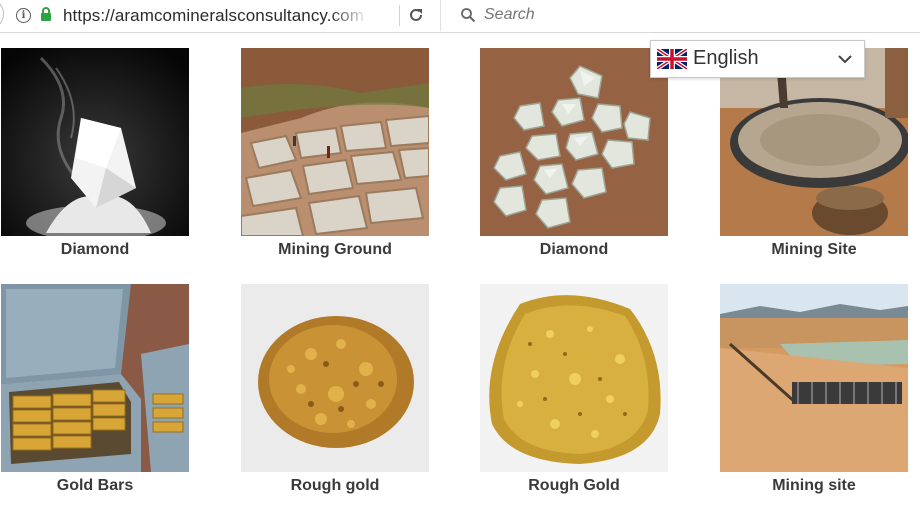 Image resolution: width=920 pixels, height=516 pixels. Describe the element at coordinates (509, 15) in the screenshot. I see `search-input: Search` at that location.